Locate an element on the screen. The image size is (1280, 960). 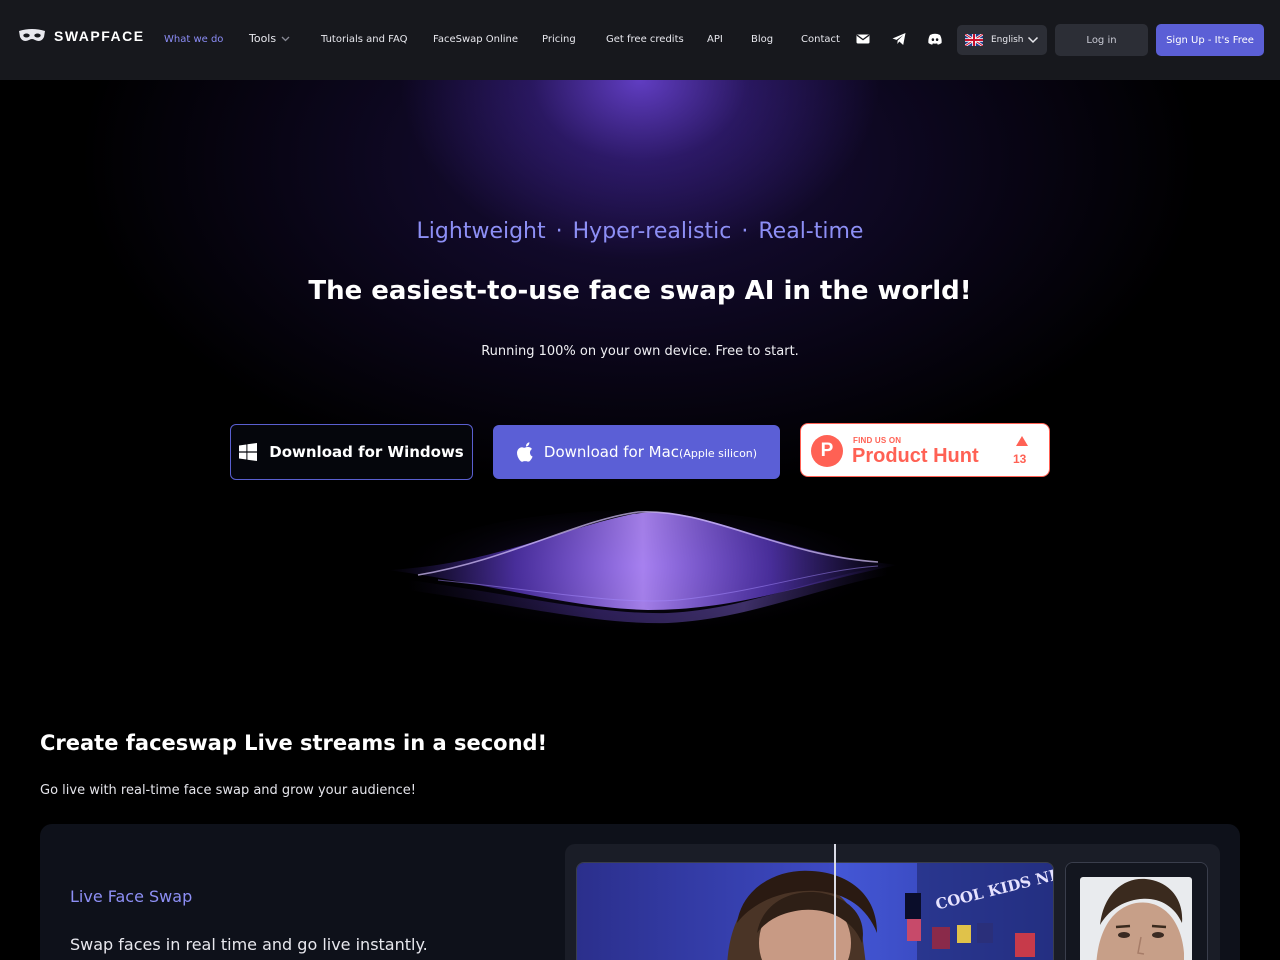
download-mac-button: Download for Mac(Apple silicon) is located at coordinates (636, 452).